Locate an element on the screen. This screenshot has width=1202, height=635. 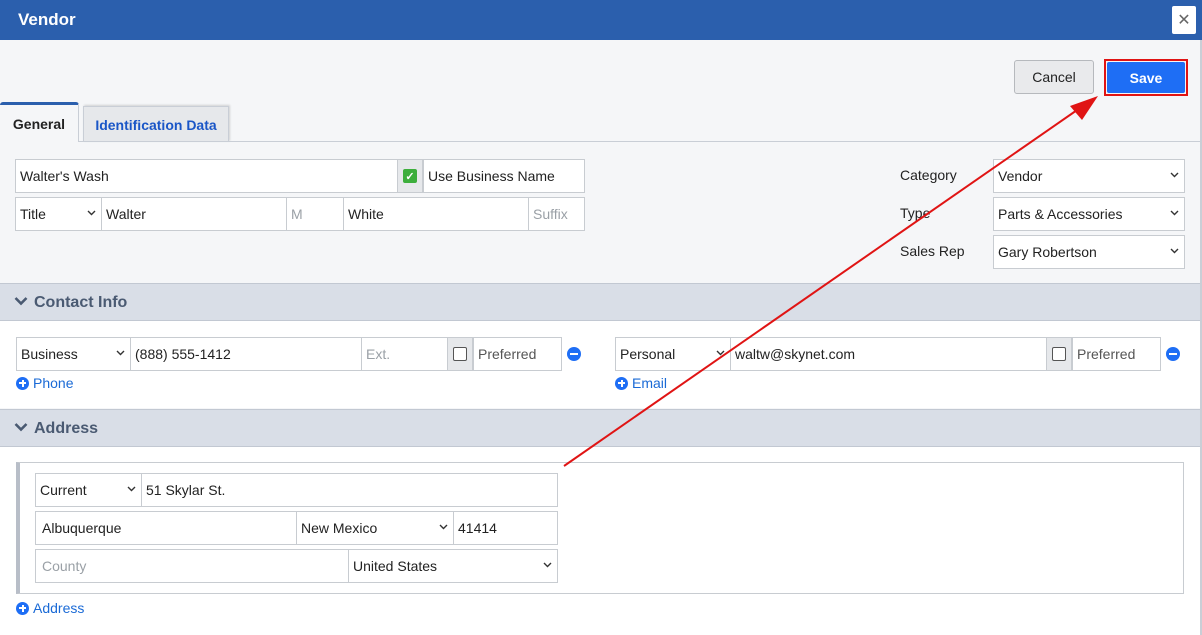
type-select: Parts & Accessories is located at coordinates (1089, 214).